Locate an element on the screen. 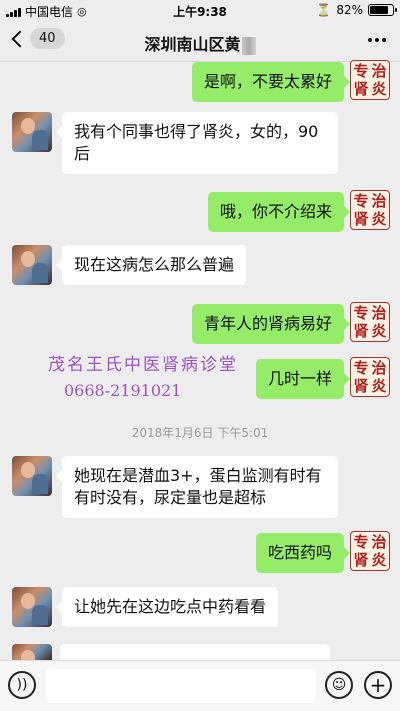 This screenshot has width=400, height=711. message-text: 是啊，不要太累好 is located at coordinates (267, 81).